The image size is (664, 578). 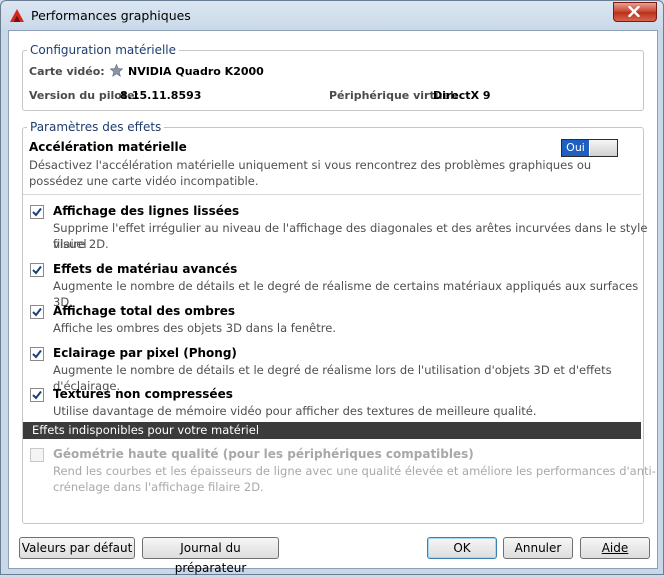 I want to click on video-card-value: NVIDIA Quadro K2000, so click(x=196, y=71).